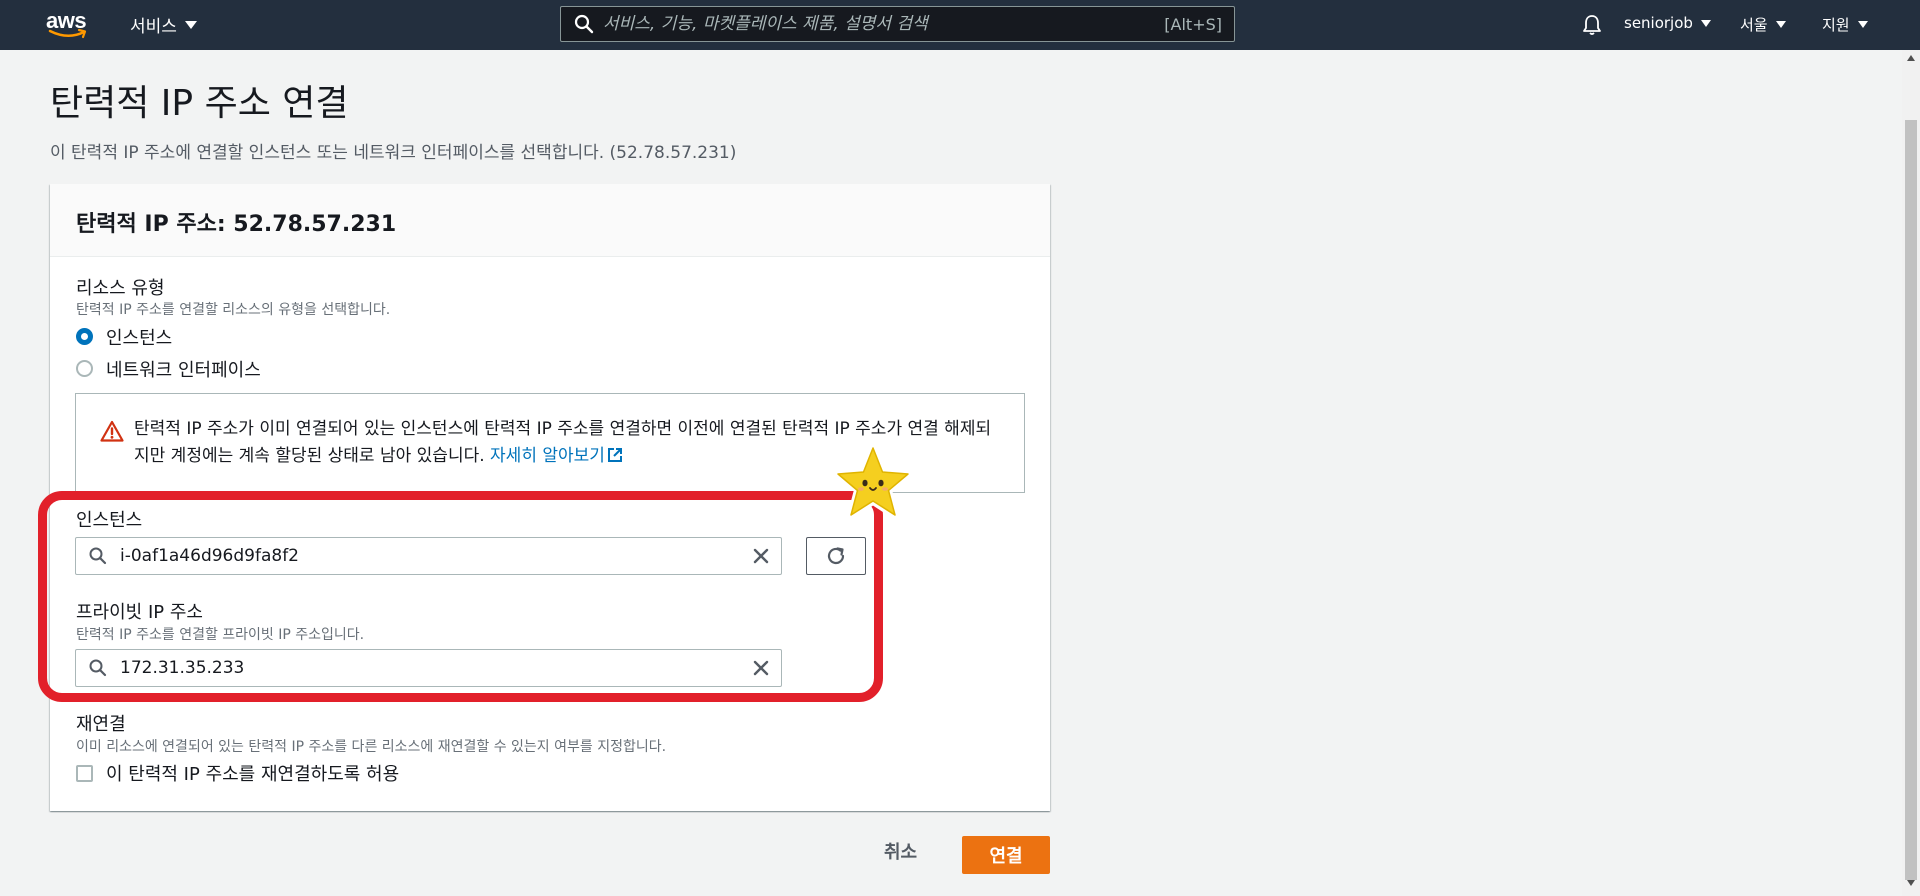 This screenshot has height=896, width=1920. Describe the element at coordinates (1911, 500) in the screenshot. I see `scroll-thumb` at that location.